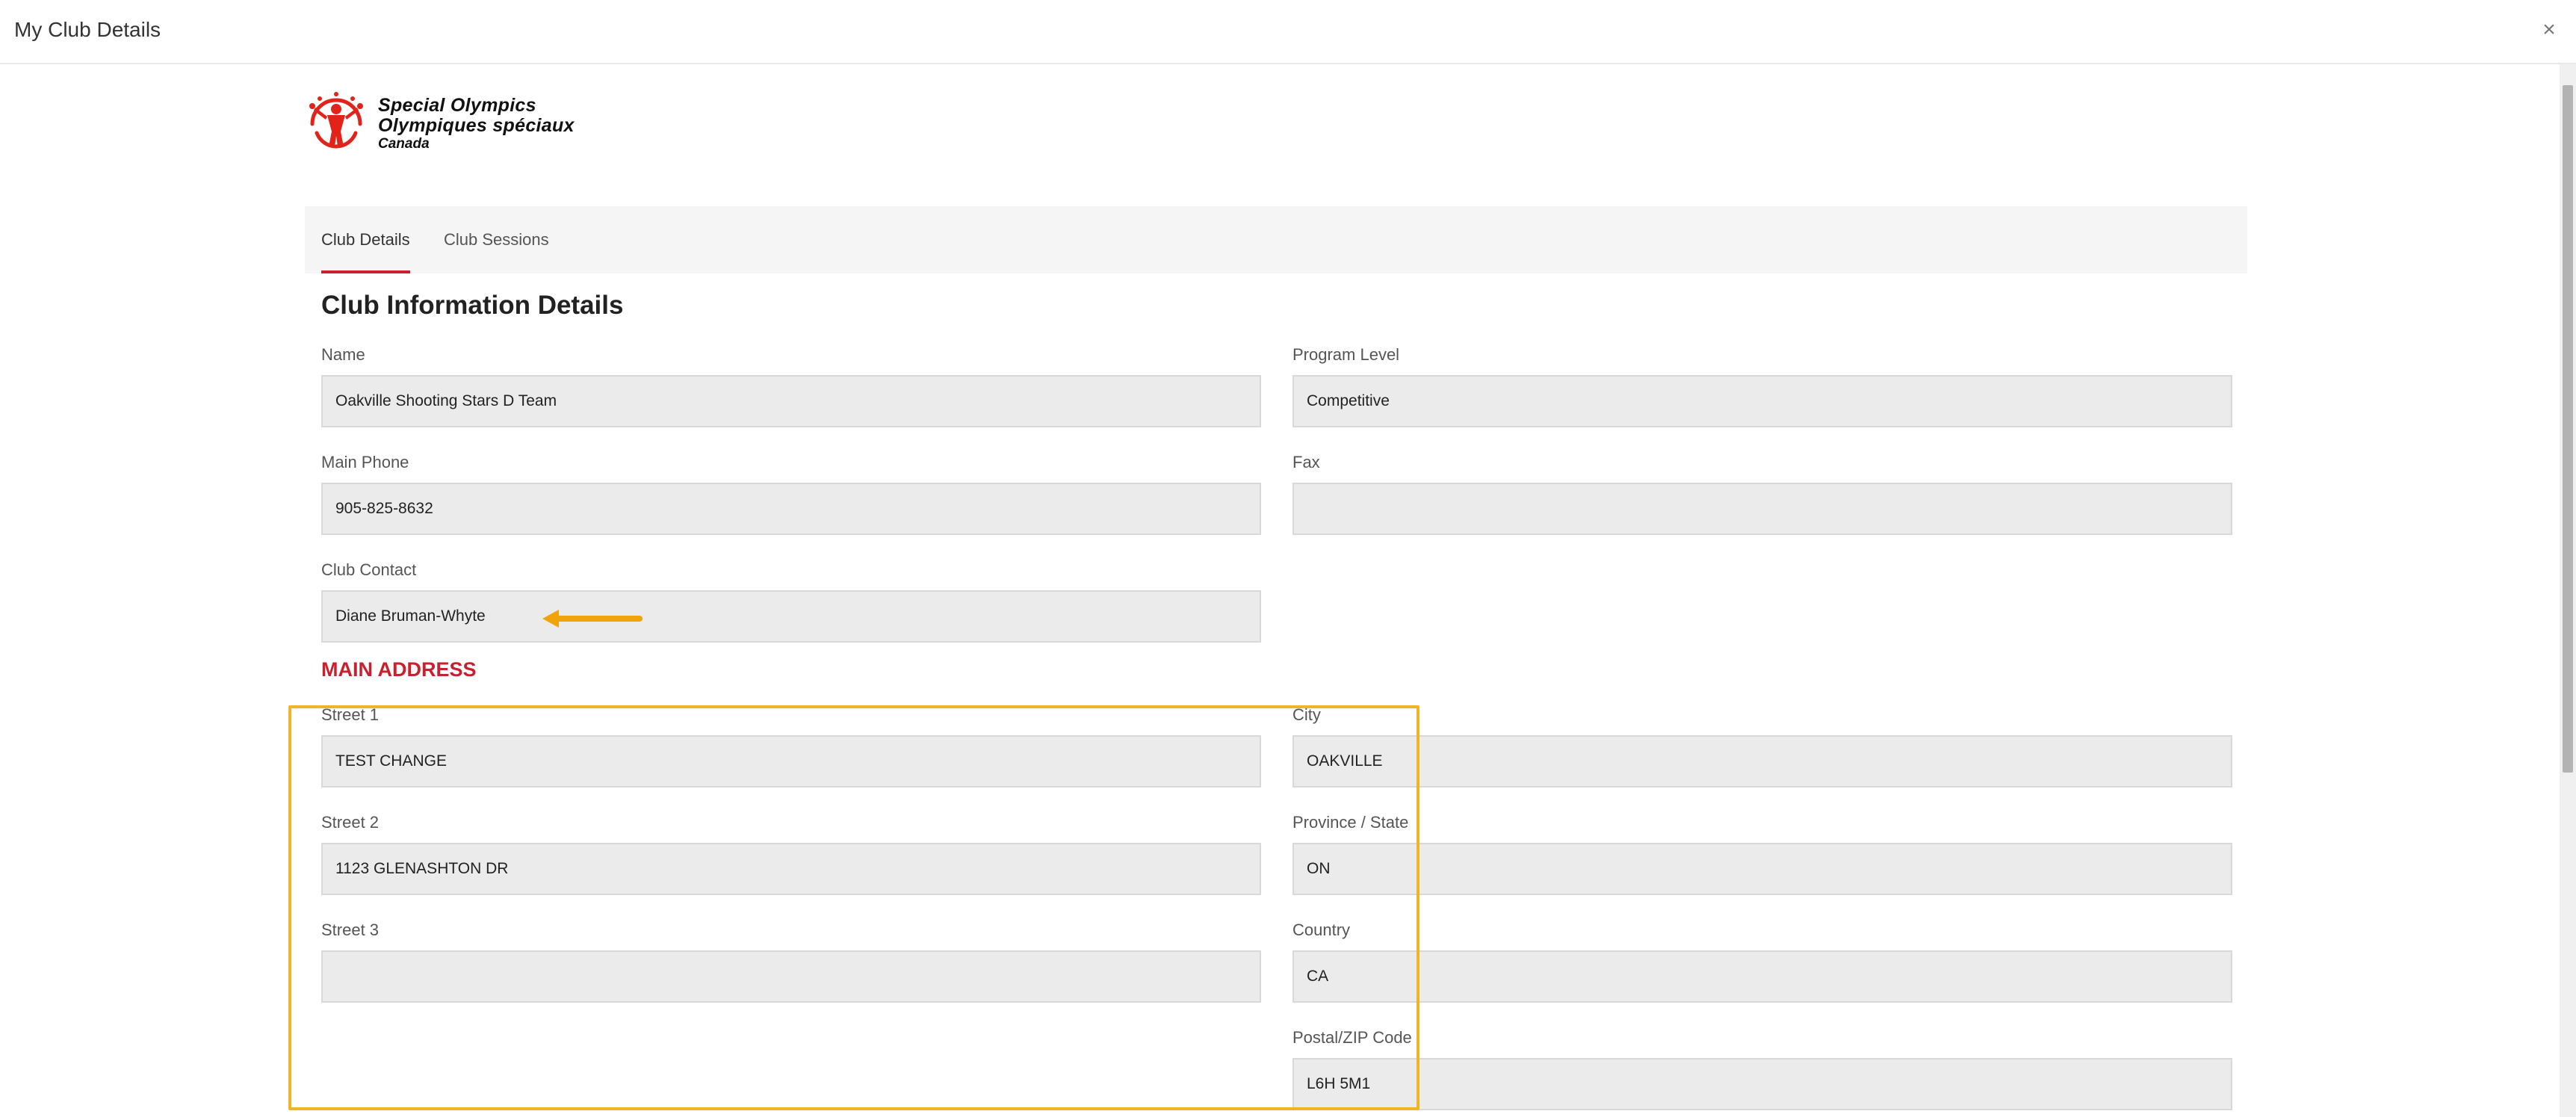 The height and width of the screenshot is (1117, 2576). I want to click on club-contact-label: Club Contact, so click(369, 569).